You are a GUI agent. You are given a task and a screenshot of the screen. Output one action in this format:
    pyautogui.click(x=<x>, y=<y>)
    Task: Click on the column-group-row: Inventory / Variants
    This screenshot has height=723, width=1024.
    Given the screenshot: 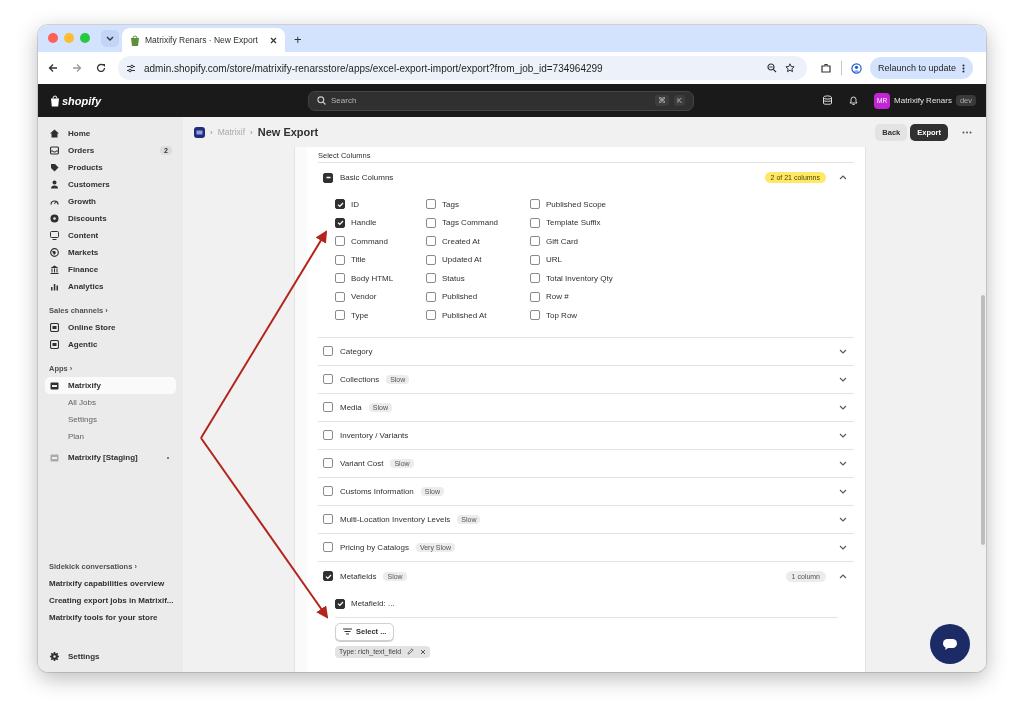 What is the action you would take?
    pyautogui.click(x=586, y=434)
    